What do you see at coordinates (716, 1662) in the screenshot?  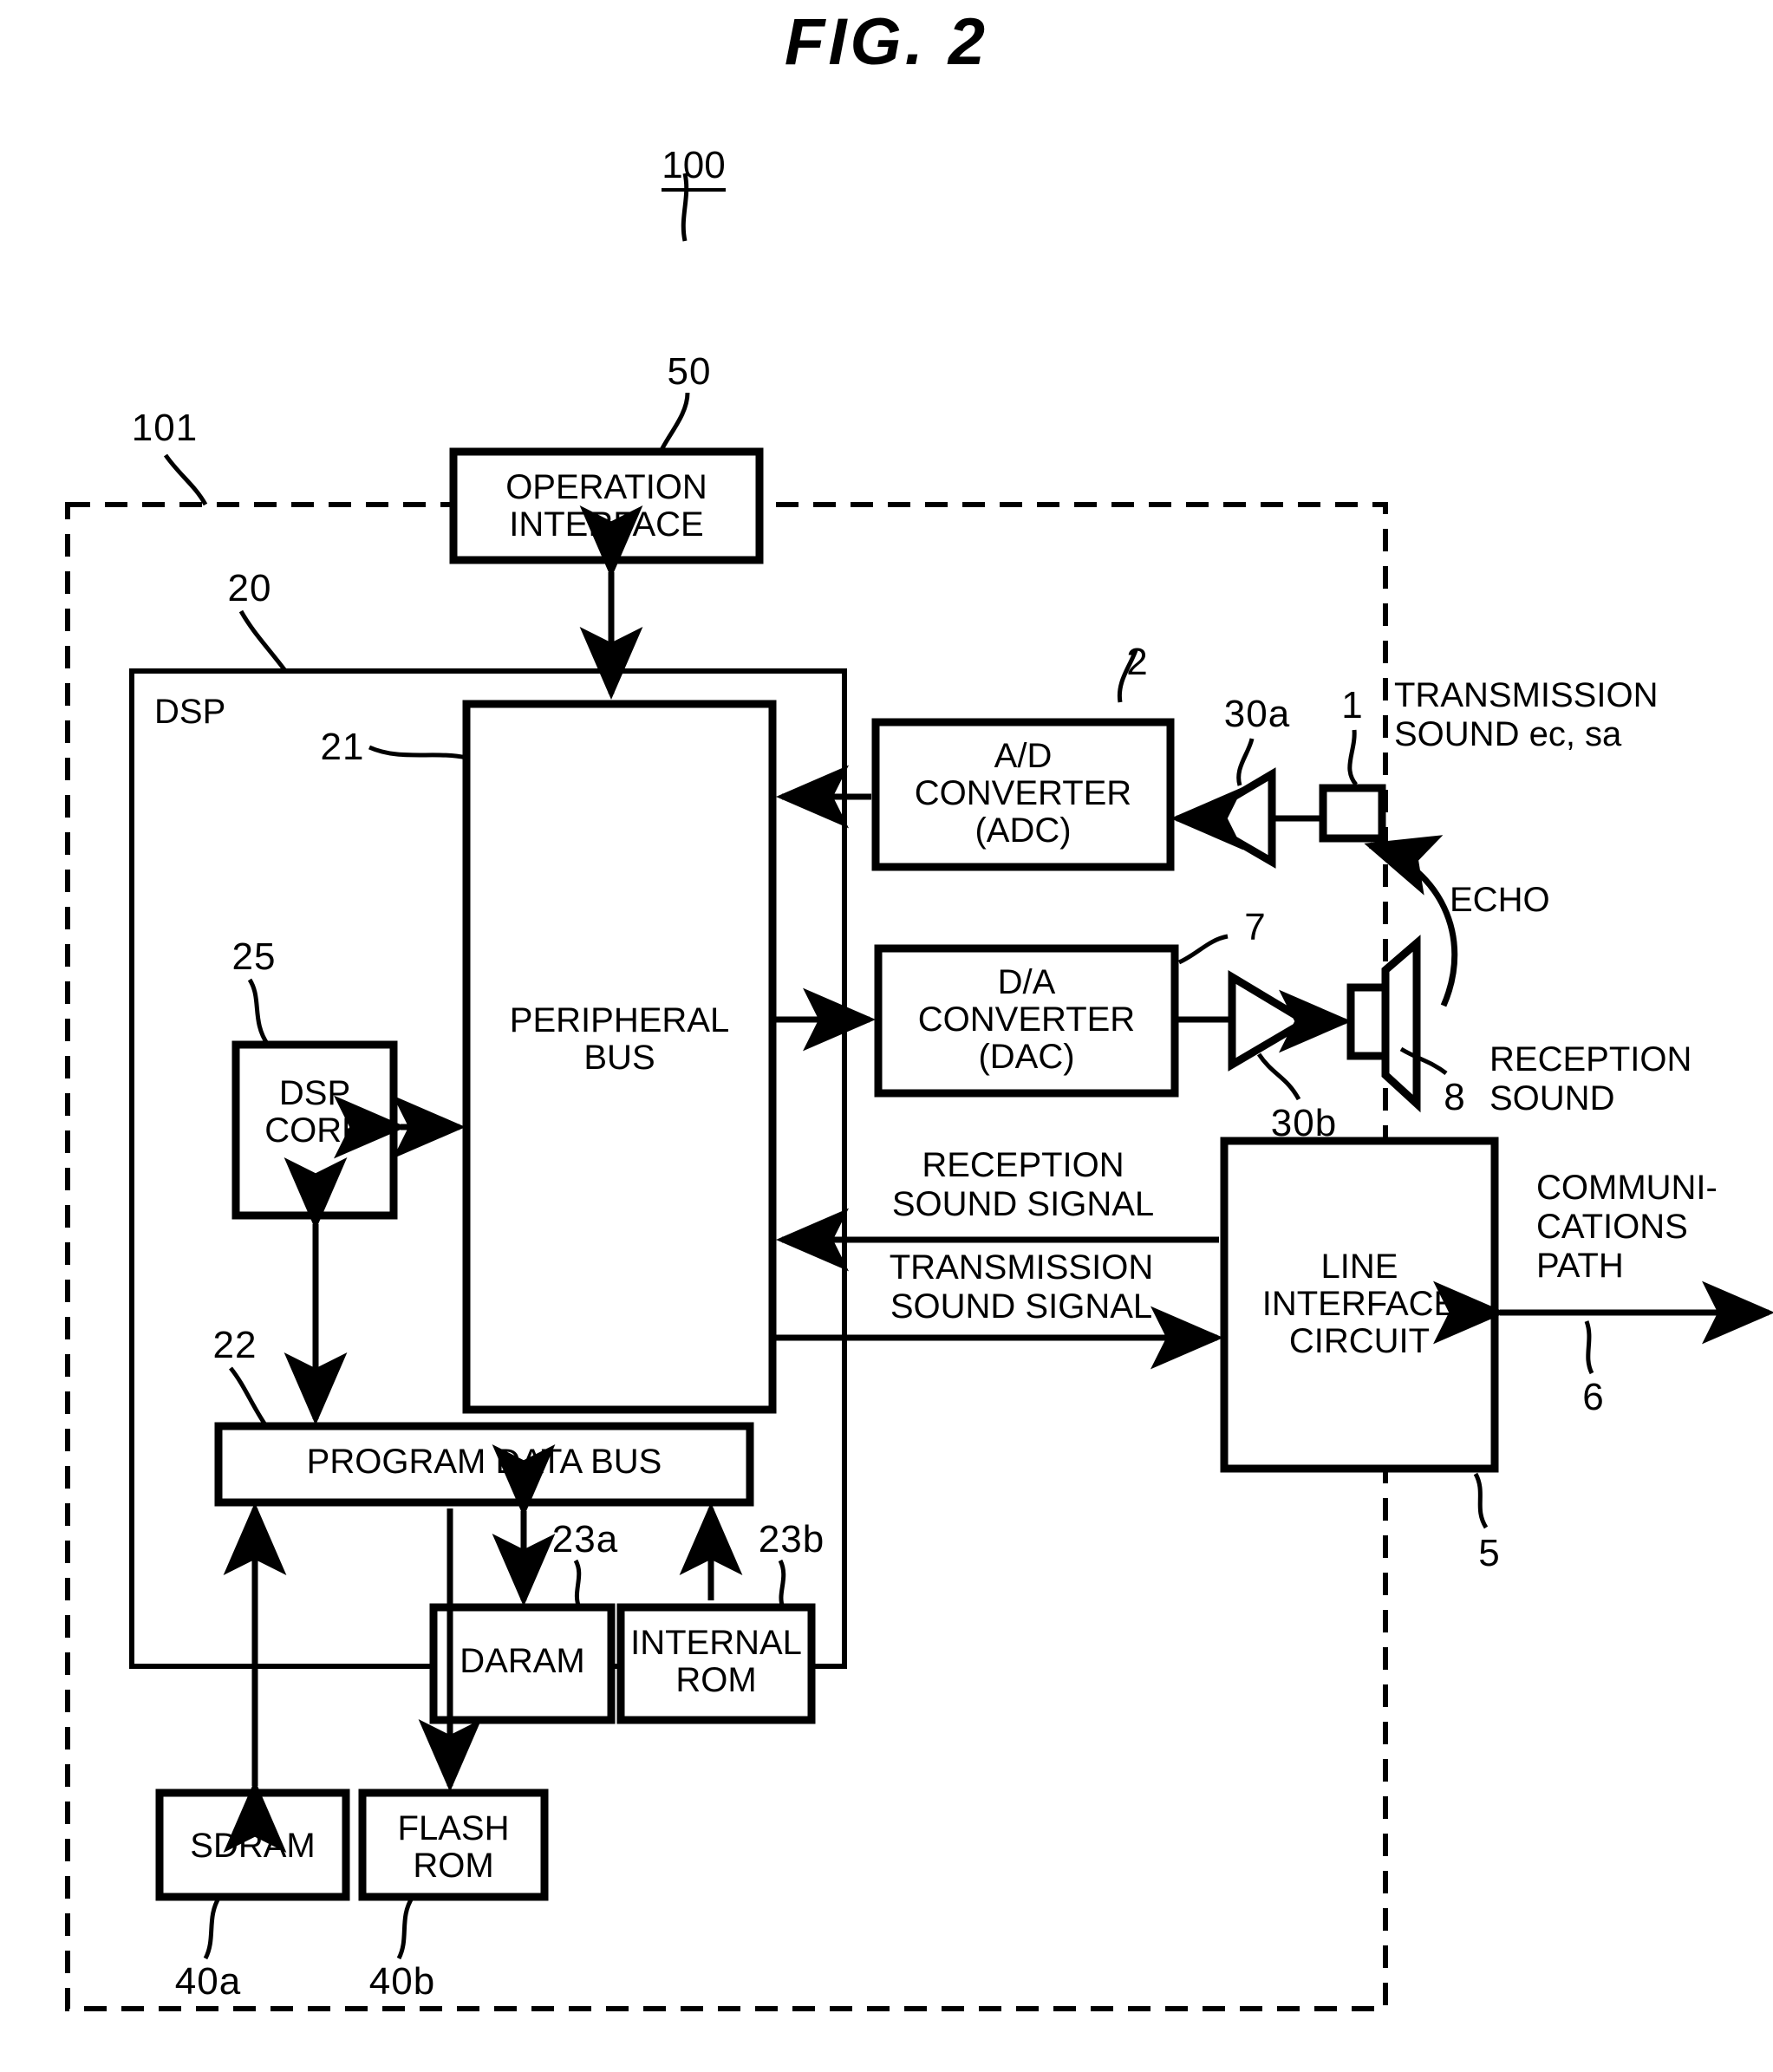 I see `internal-rom-label: INTERNAL ROM` at bounding box center [716, 1662].